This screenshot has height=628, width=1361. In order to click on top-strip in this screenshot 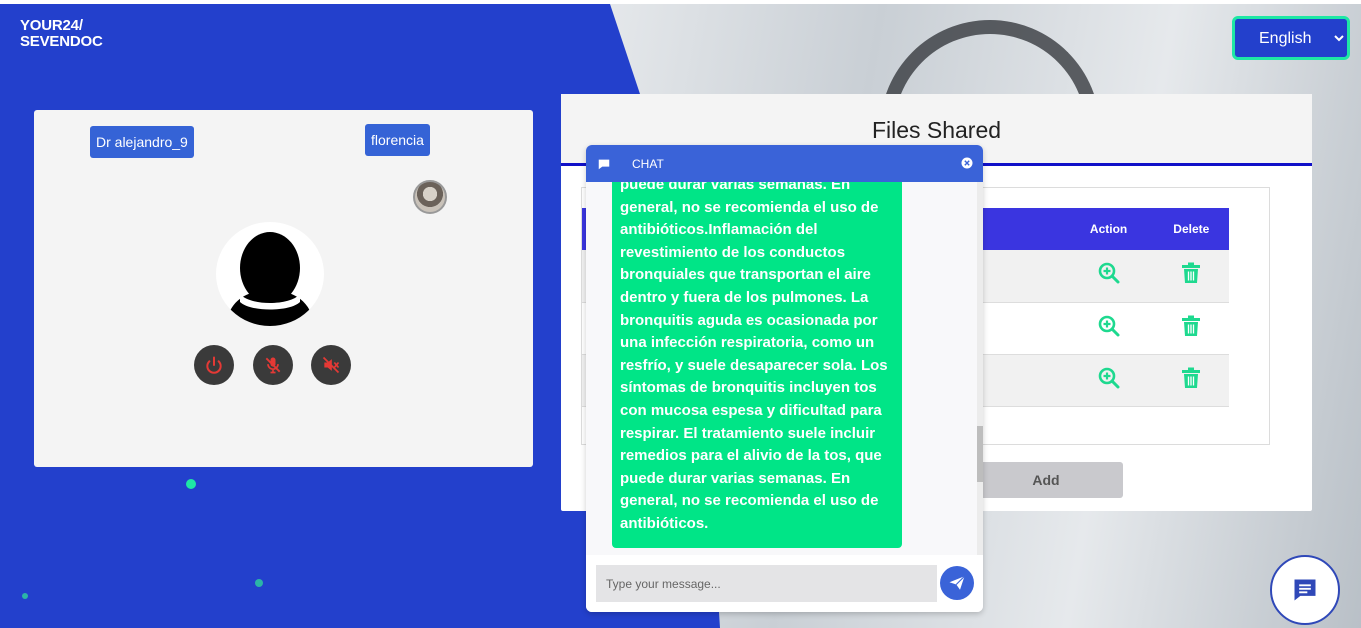, I will do `click(680, 2)`.